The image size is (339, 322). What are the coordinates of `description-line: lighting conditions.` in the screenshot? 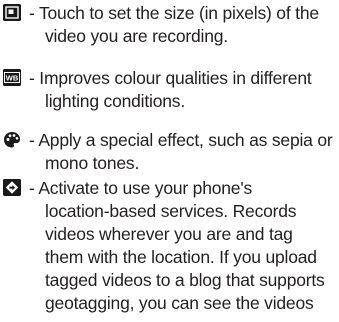 It's located at (115, 101).